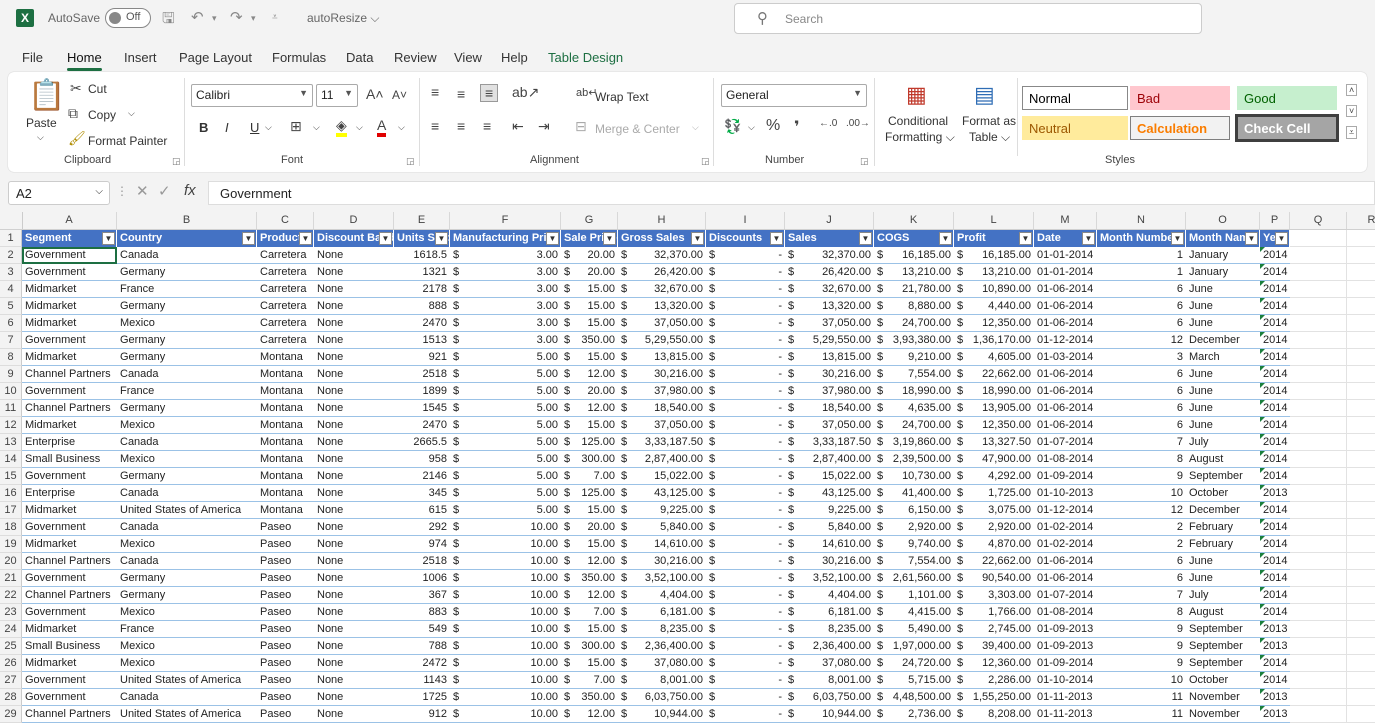 The image size is (1375, 728). I want to click on table-cell: 921, so click(422, 357).